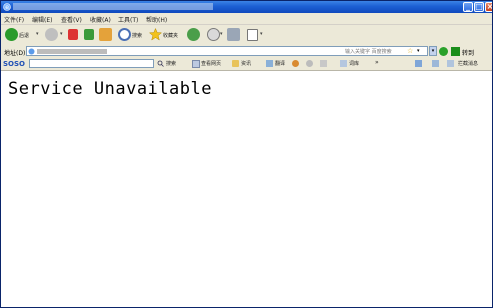 This screenshot has height=308, width=493. What do you see at coordinates (468, 52) in the screenshot?
I see `go-label: 转到` at bounding box center [468, 52].